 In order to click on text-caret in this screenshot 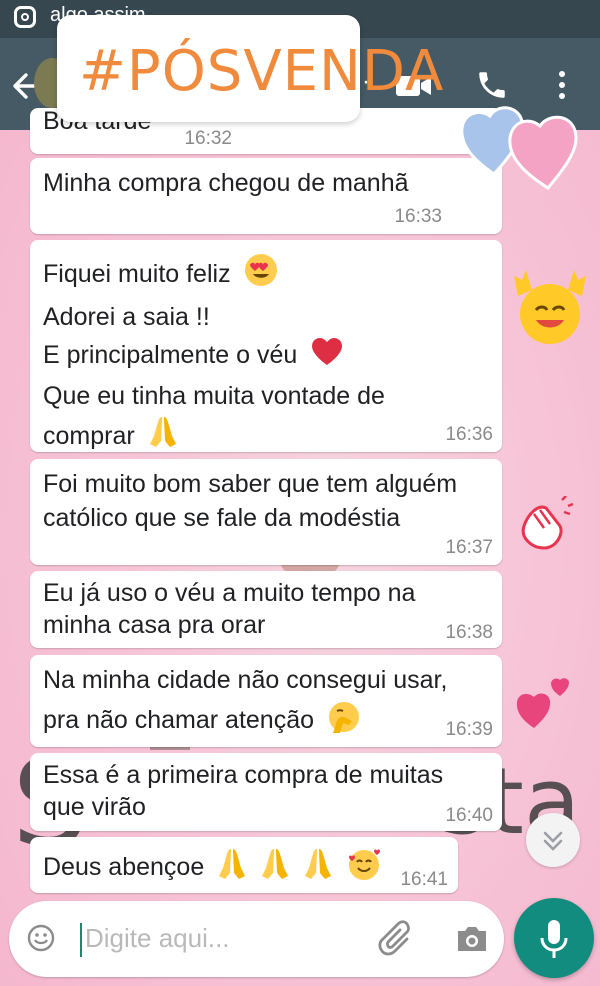, I will do `click(81, 940)`.